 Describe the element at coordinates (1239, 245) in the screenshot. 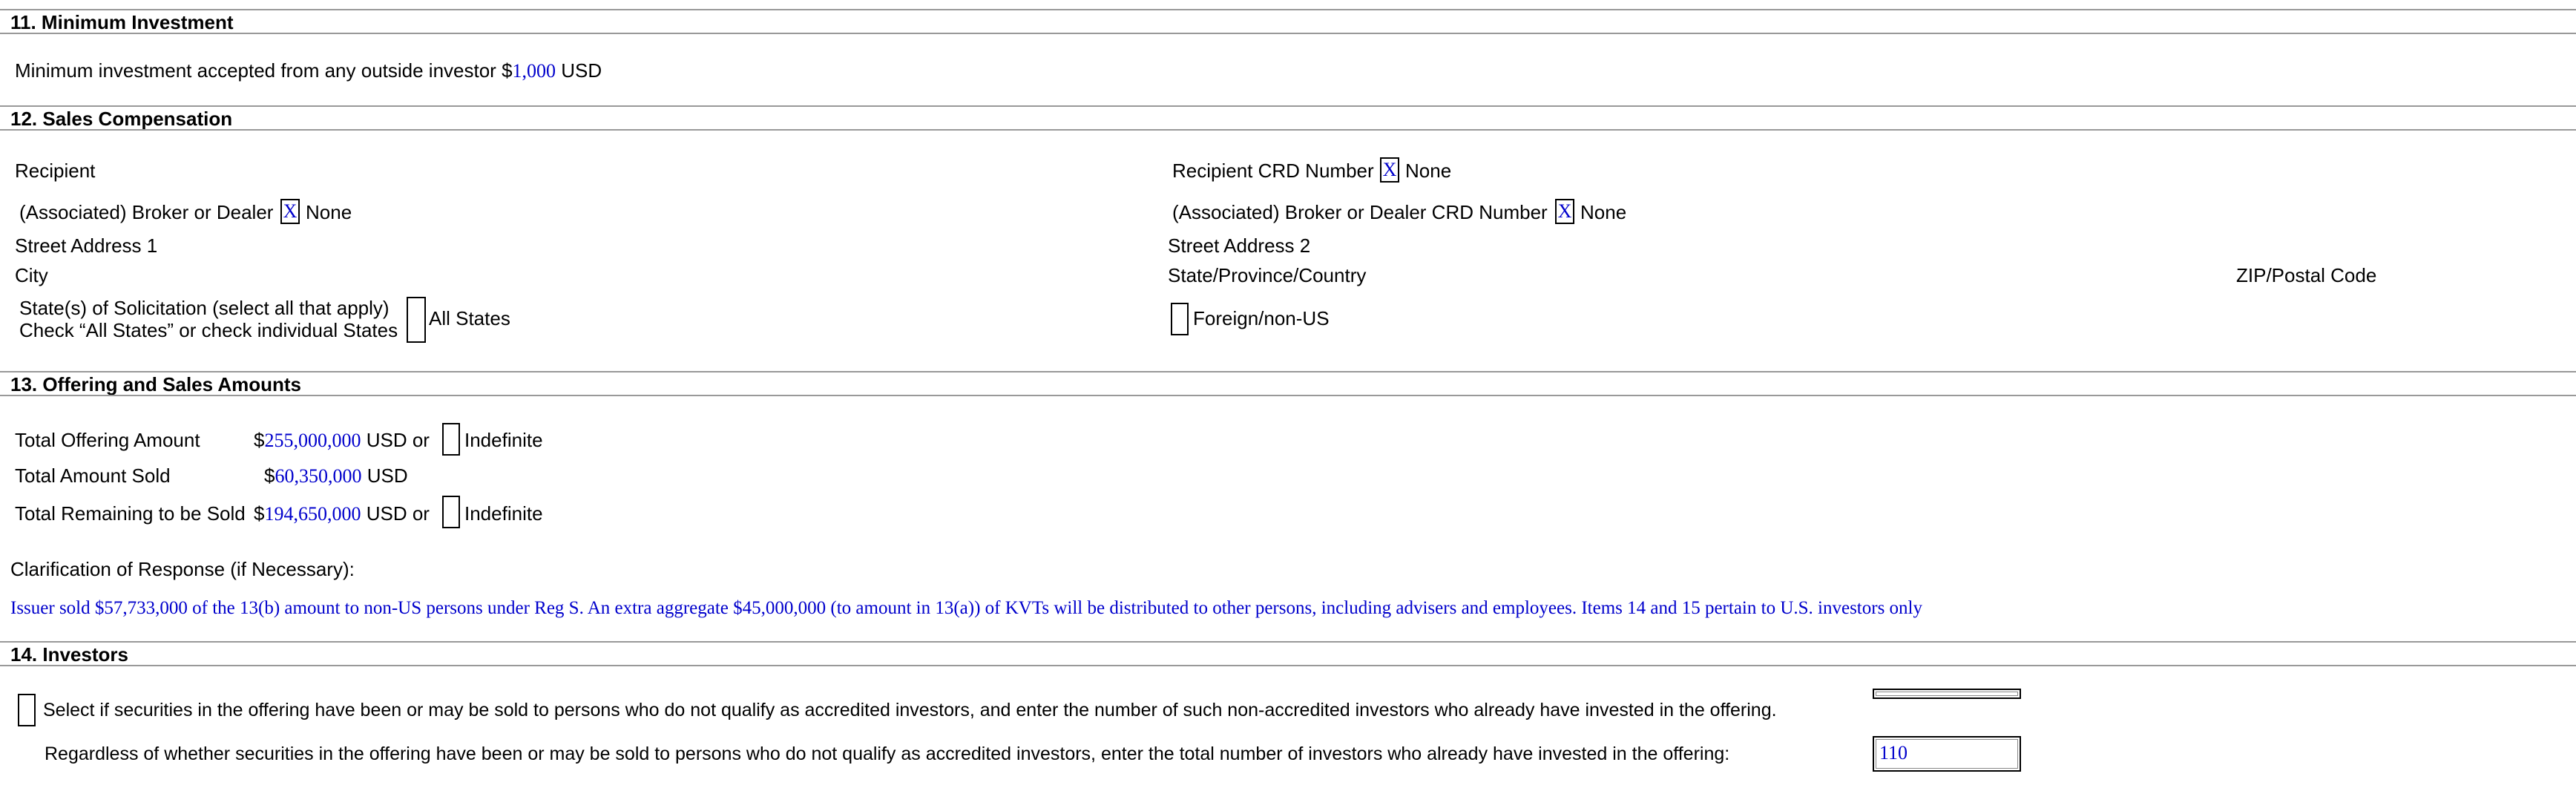

I see `street-address-2-label: Street Address 2` at that location.